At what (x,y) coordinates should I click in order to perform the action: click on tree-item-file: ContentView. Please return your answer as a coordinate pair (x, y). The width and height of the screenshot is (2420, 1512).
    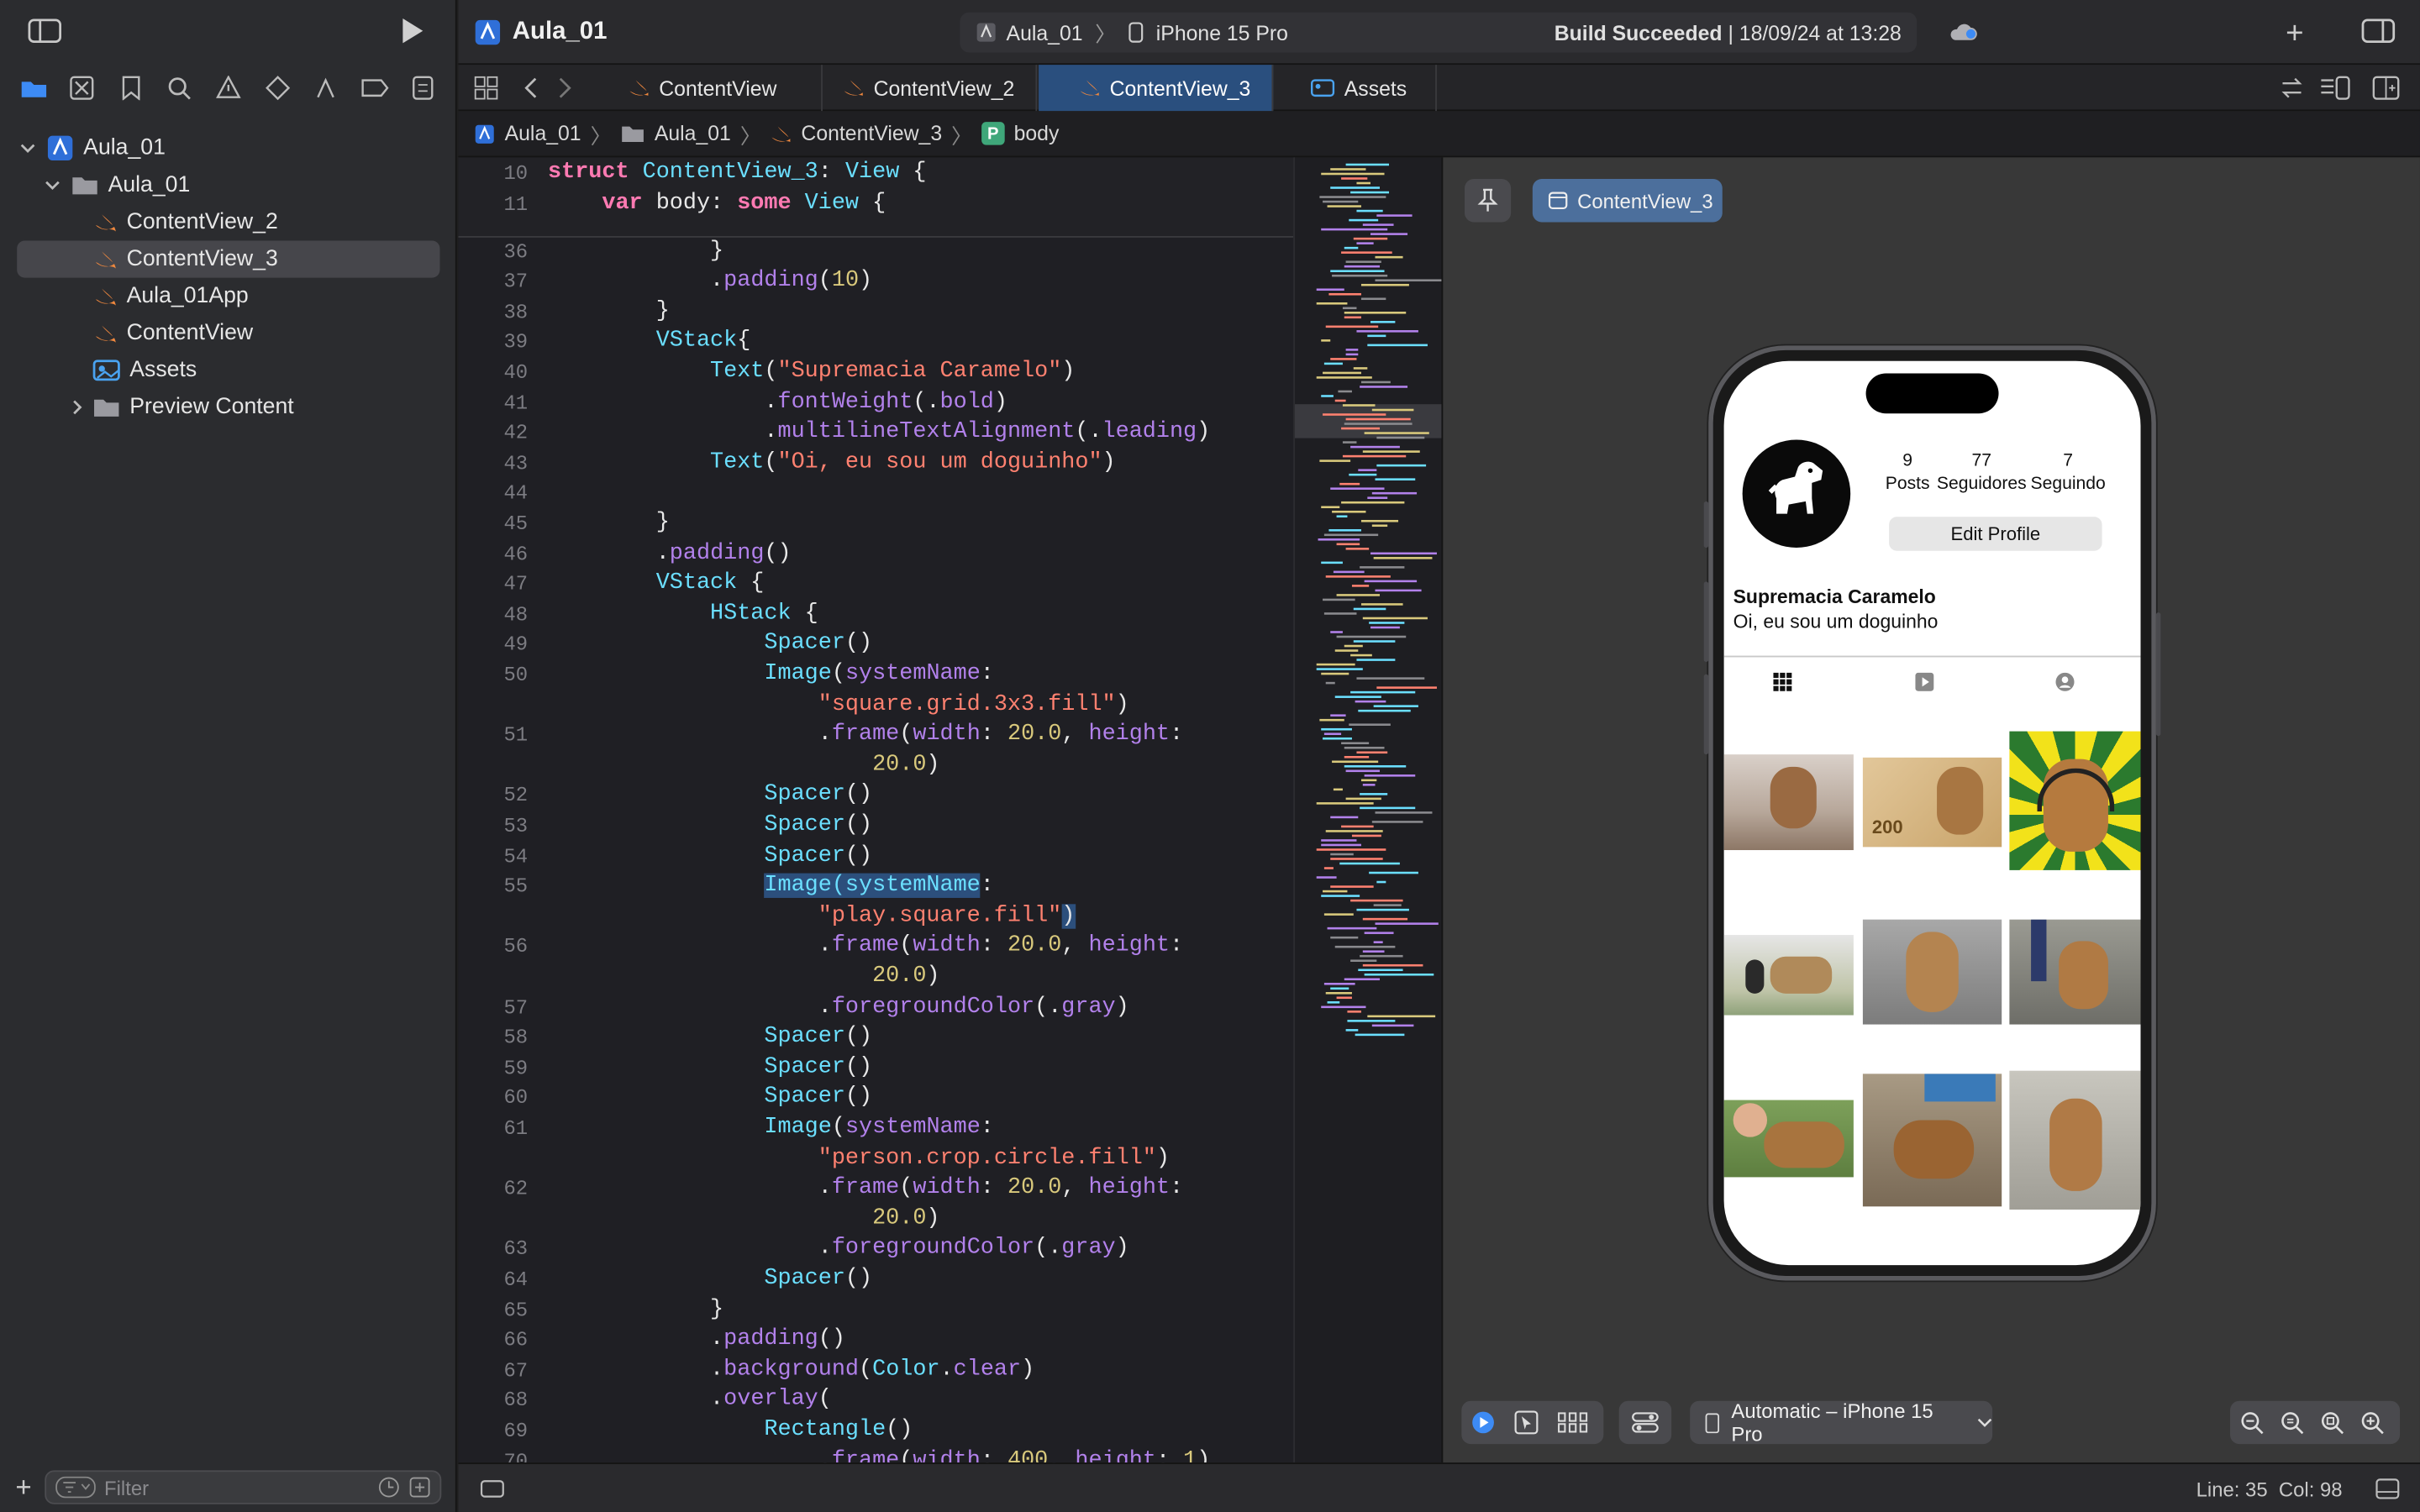
    Looking at the image, I should click on (228, 333).